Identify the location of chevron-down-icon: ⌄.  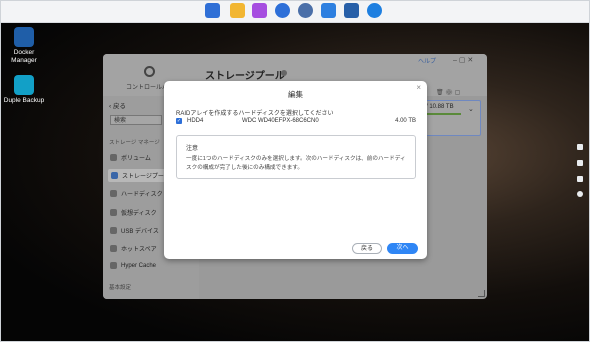
(471, 109).